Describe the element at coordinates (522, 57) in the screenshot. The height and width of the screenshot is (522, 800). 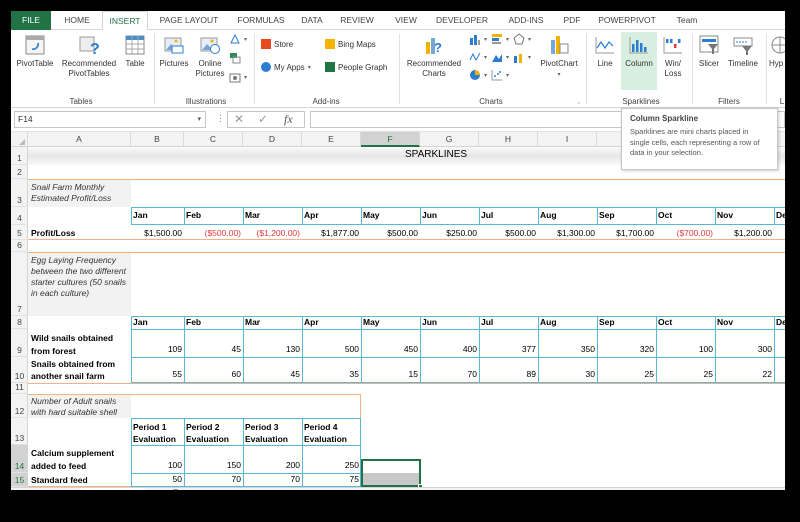
I see `combo-chart-button: ▾` at that location.